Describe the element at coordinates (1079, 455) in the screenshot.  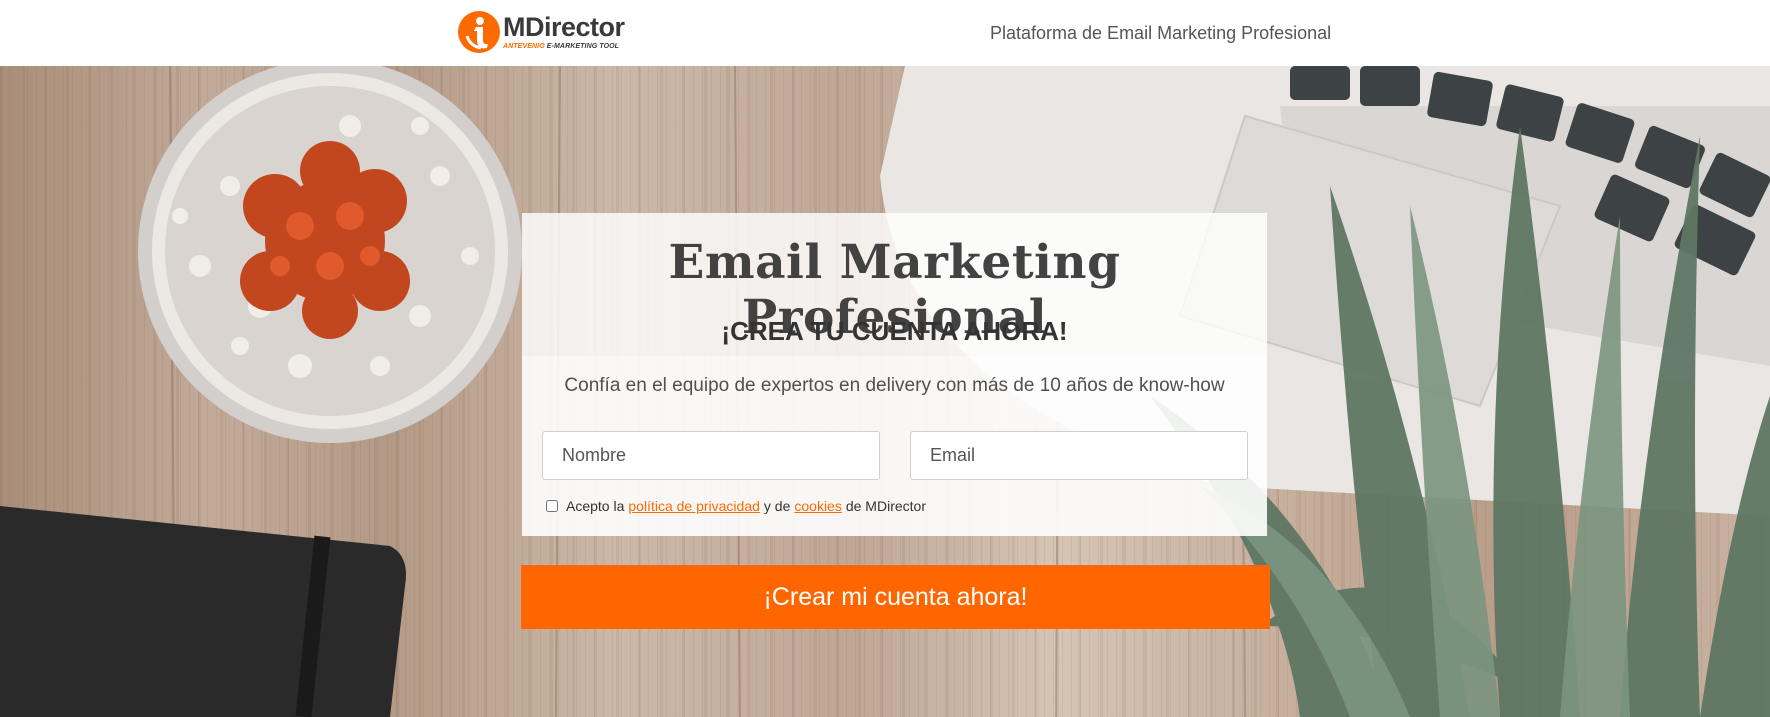
I see `email-input` at that location.